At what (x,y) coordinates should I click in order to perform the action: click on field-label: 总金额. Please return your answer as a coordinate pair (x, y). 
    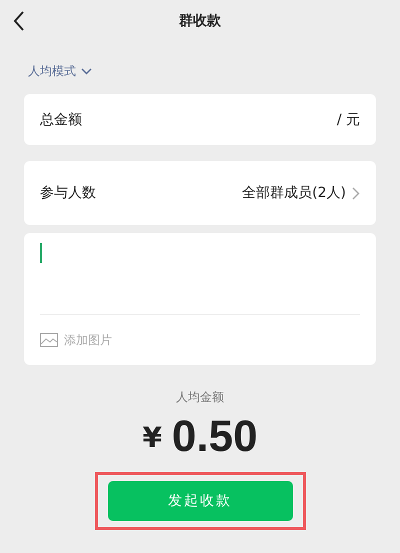
    Looking at the image, I should click on (61, 119).